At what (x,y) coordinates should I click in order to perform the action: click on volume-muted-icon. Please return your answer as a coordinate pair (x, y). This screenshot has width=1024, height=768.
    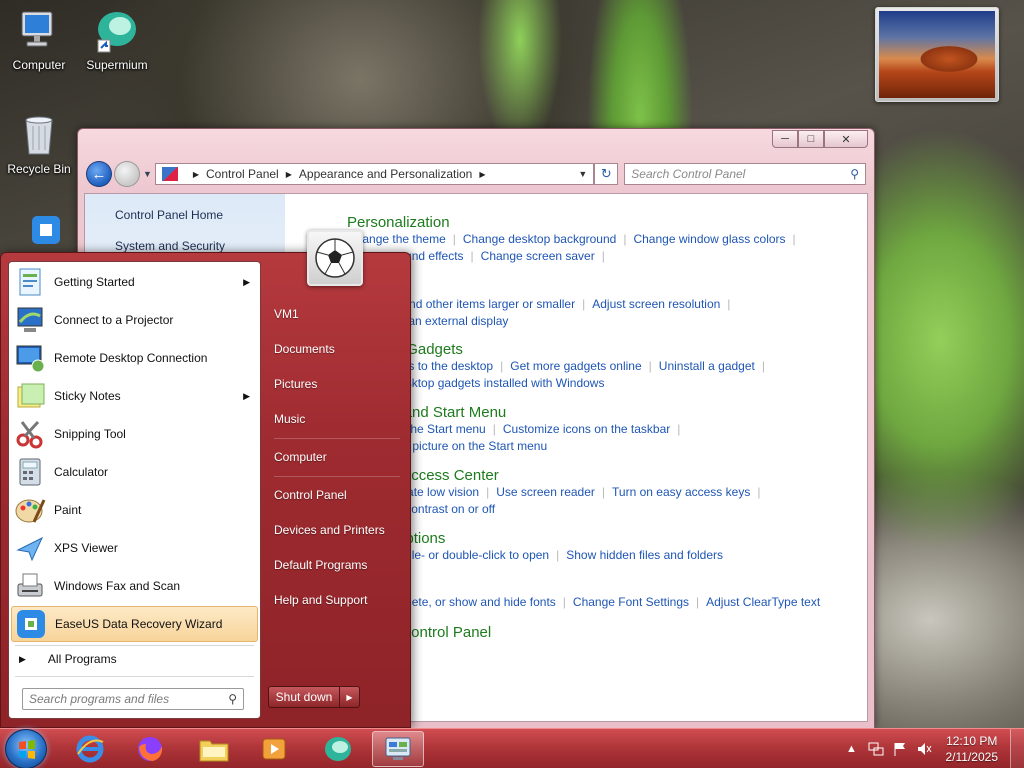
    Looking at the image, I should click on (924, 749).